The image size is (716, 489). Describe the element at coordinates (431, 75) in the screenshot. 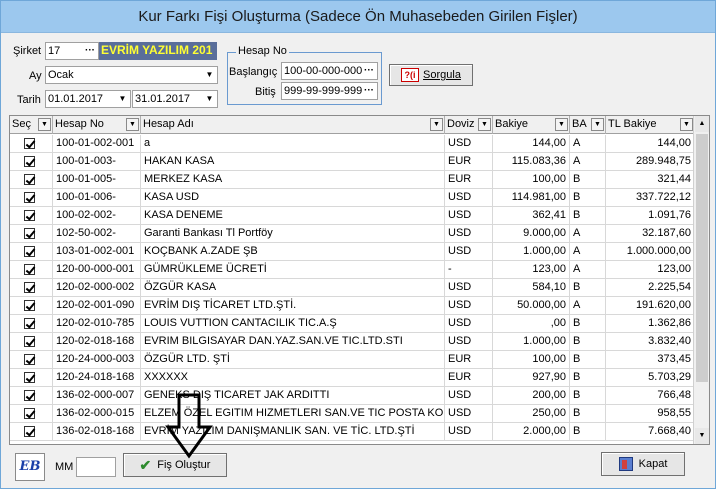

I see `sorgula-button: ?(i Sorgula` at that location.